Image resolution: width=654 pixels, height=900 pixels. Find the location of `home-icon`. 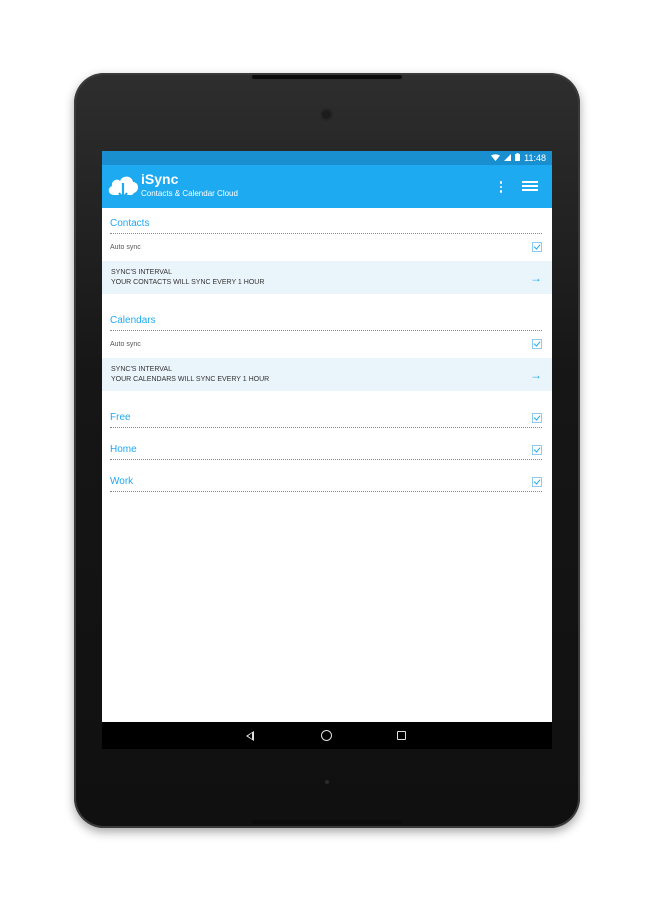

home-icon is located at coordinates (327, 736).